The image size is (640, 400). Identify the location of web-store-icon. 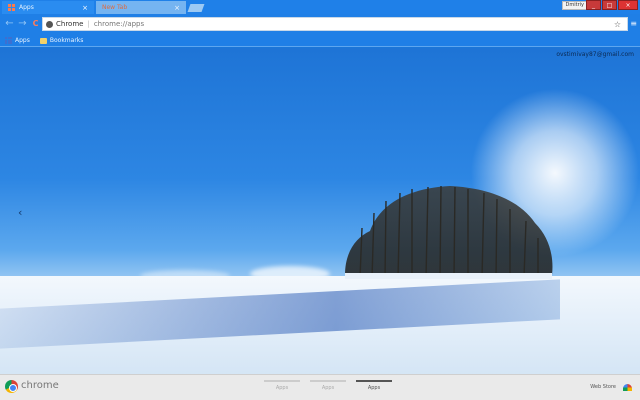
(627, 387).